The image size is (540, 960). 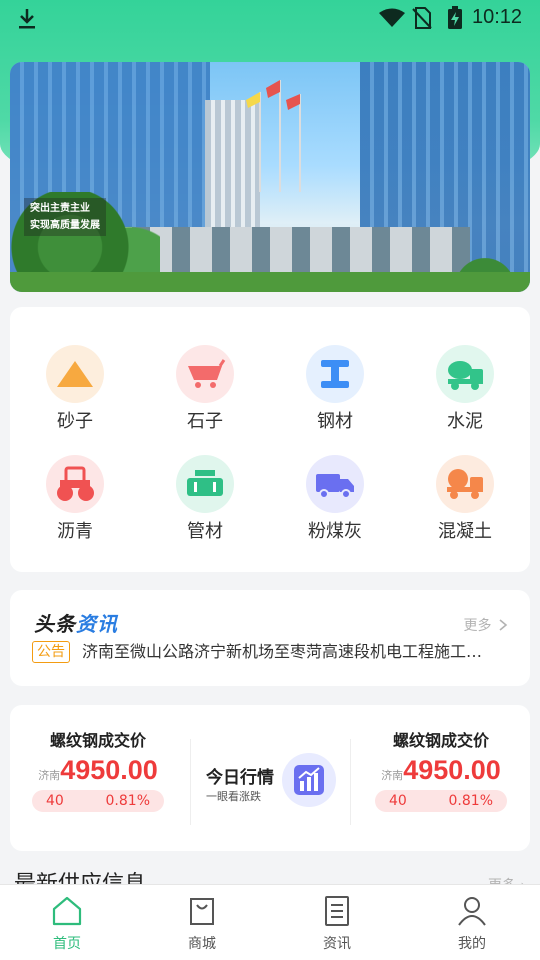 What do you see at coordinates (75, 374) in the screenshot?
I see `sand-icon` at bounding box center [75, 374].